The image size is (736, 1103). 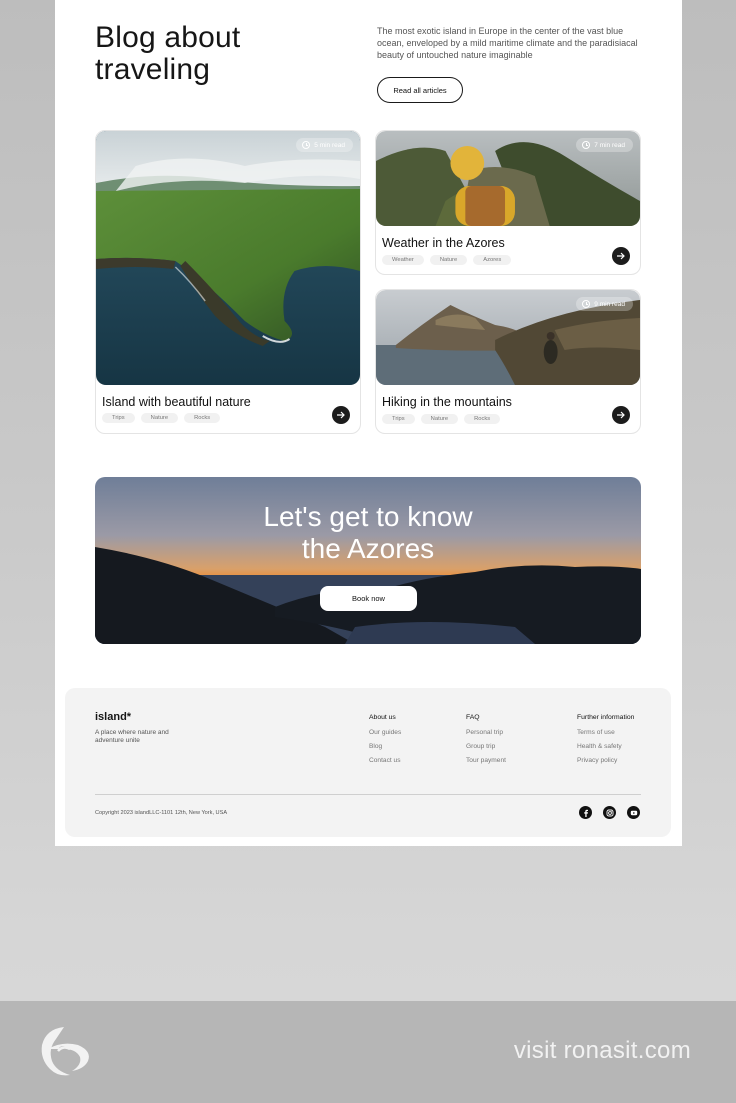 I want to click on footer-link: Blog, so click(x=385, y=746).